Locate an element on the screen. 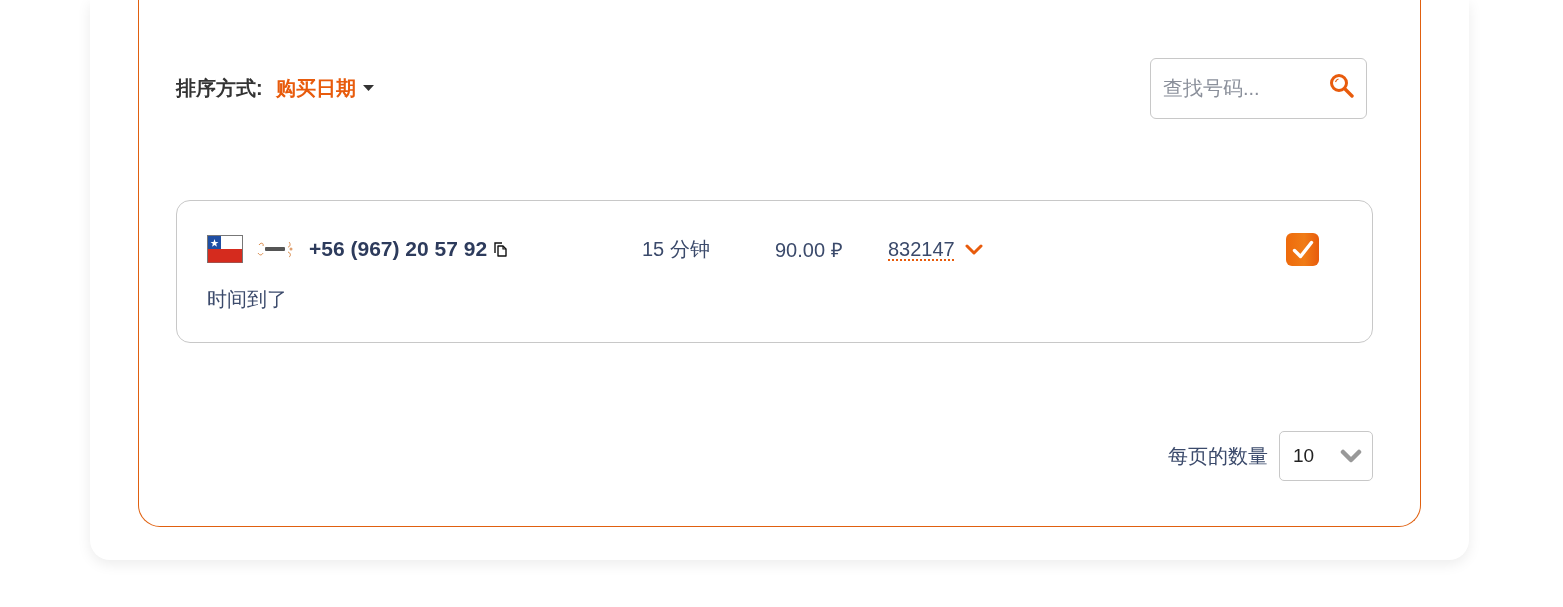  status-text: 时间到了 is located at coordinates (247, 299).